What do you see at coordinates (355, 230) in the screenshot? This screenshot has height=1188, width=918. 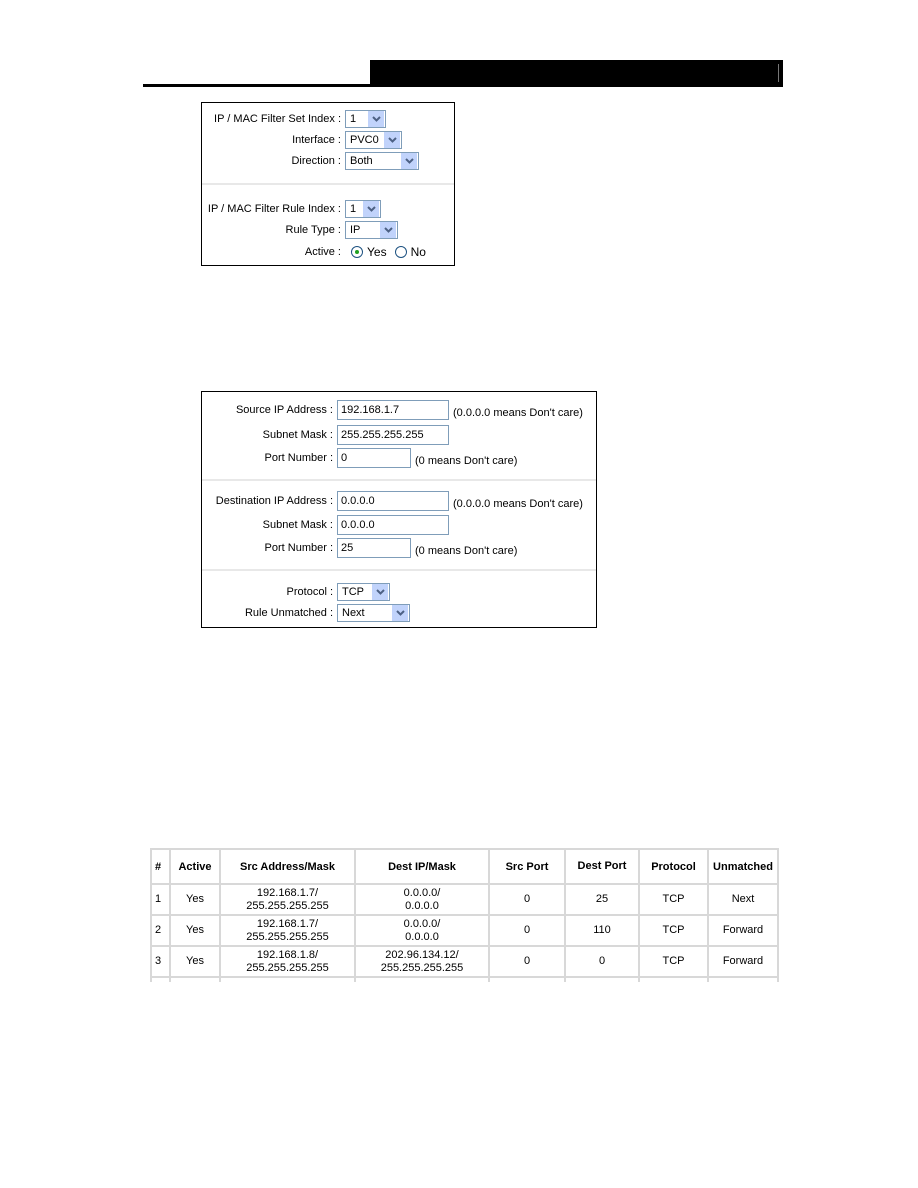 I see `rule-type-value: IP` at bounding box center [355, 230].